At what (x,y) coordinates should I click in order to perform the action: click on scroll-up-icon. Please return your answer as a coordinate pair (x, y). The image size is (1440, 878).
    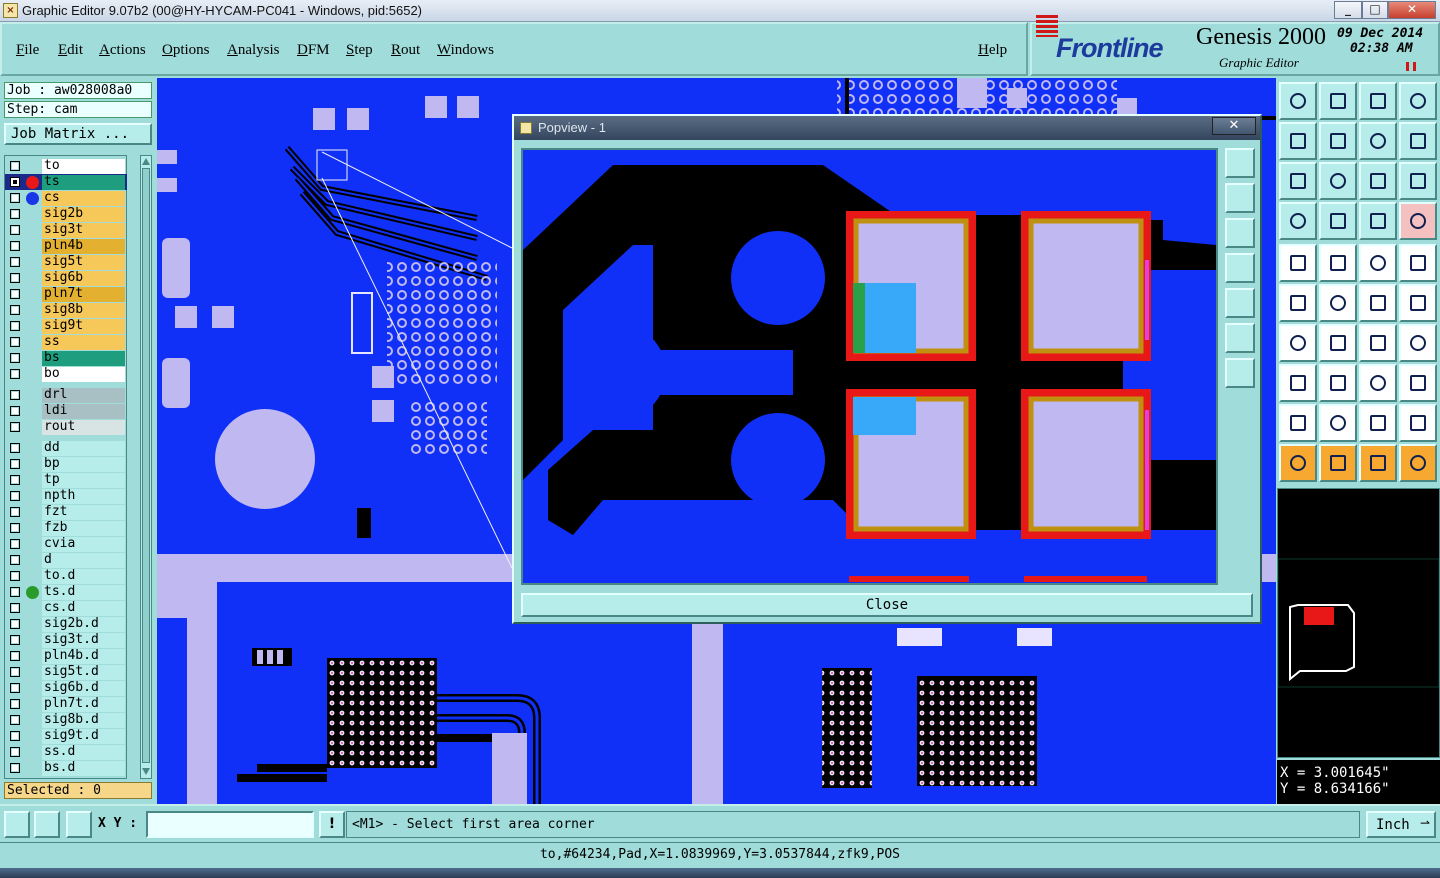
    Looking at the image, I should click on (146, 161).